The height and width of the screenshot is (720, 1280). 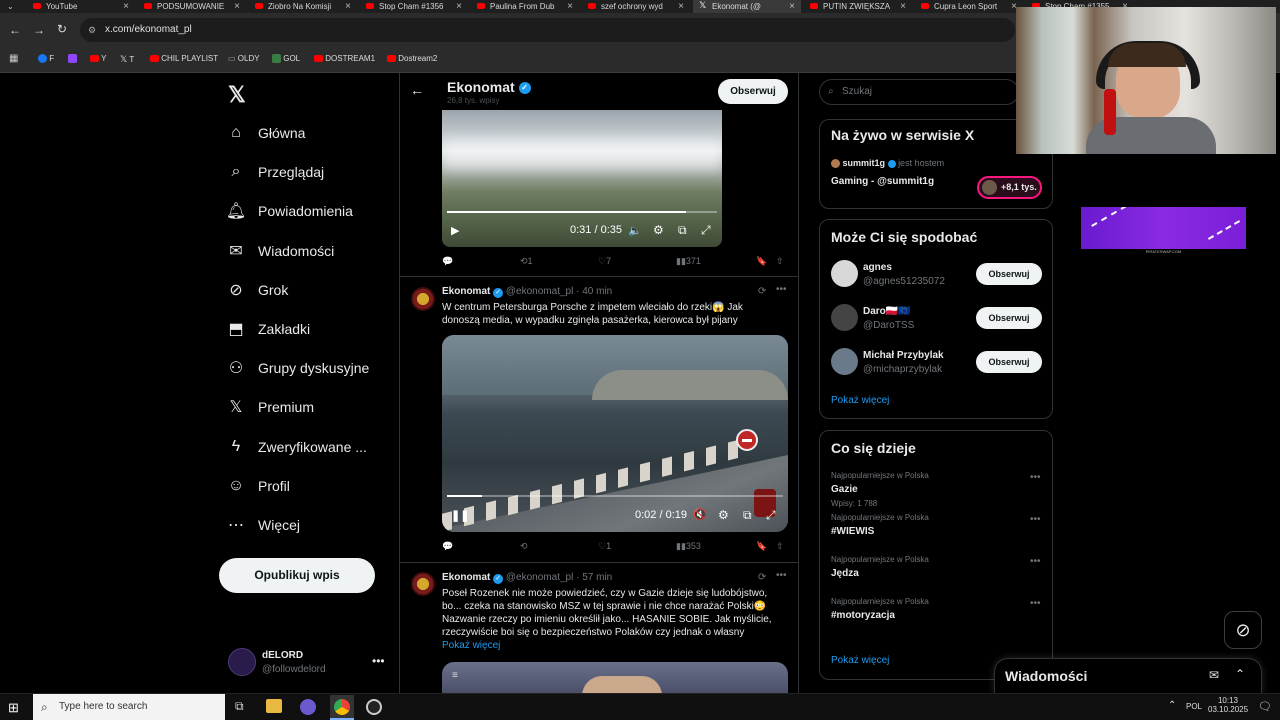 What do you see at coordinates (1194, 706) in the screenshot?
I see `language-indicator: POL` at bounding box center [1194, 706].